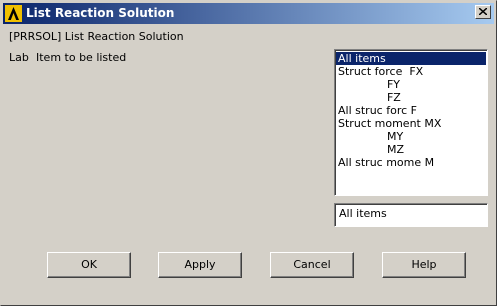  What do you see at coordinates (483, 12) in the screenshot?
I see `close-icon` at bounding box center [483, 12].